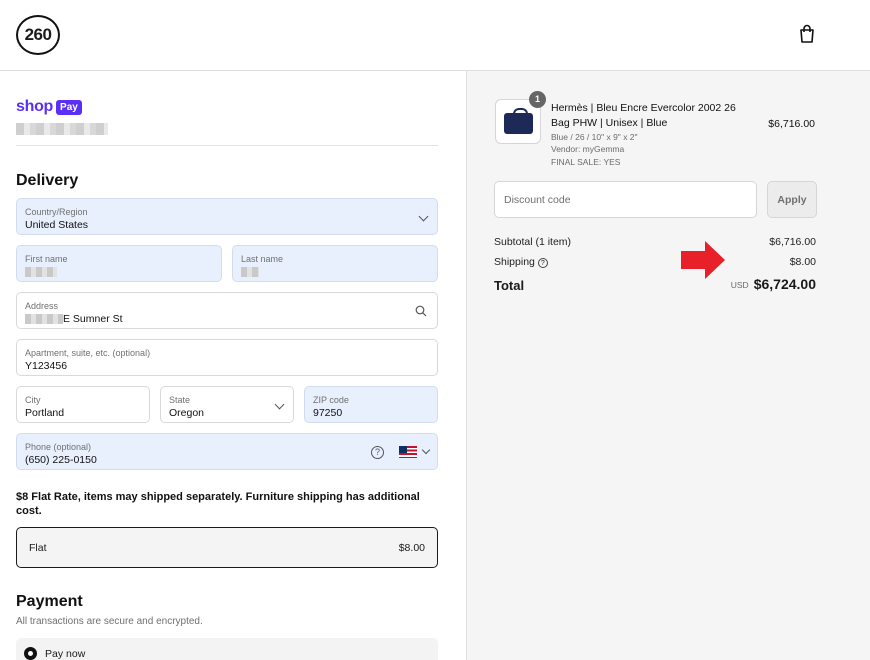 The height and width of the screenshot is (660, 870). What do you see at coordinates (792, 242) in the screenshot?
I see `subtotal-value: $6,716.00` at bounding box center [792, 242].